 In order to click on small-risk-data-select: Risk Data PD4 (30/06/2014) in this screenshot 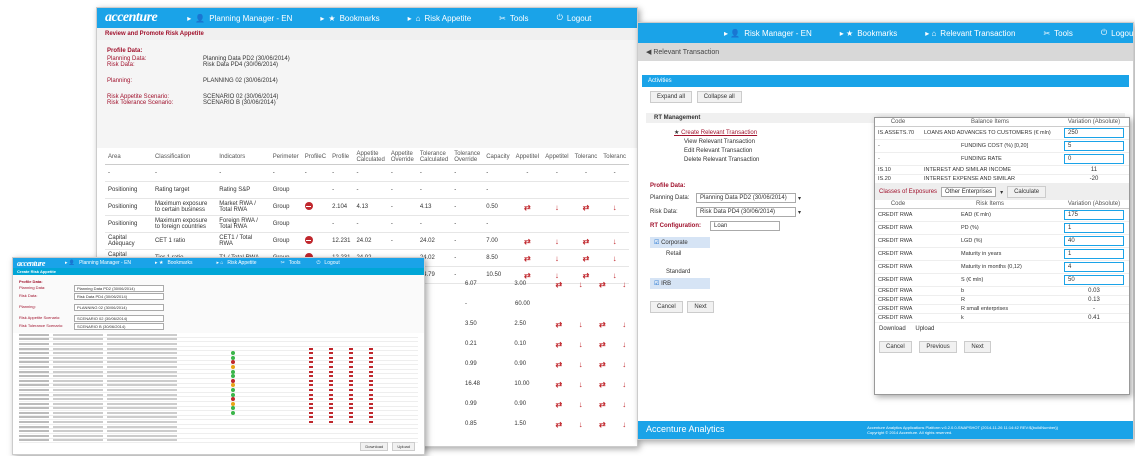, I will do `click(119, 296)`.